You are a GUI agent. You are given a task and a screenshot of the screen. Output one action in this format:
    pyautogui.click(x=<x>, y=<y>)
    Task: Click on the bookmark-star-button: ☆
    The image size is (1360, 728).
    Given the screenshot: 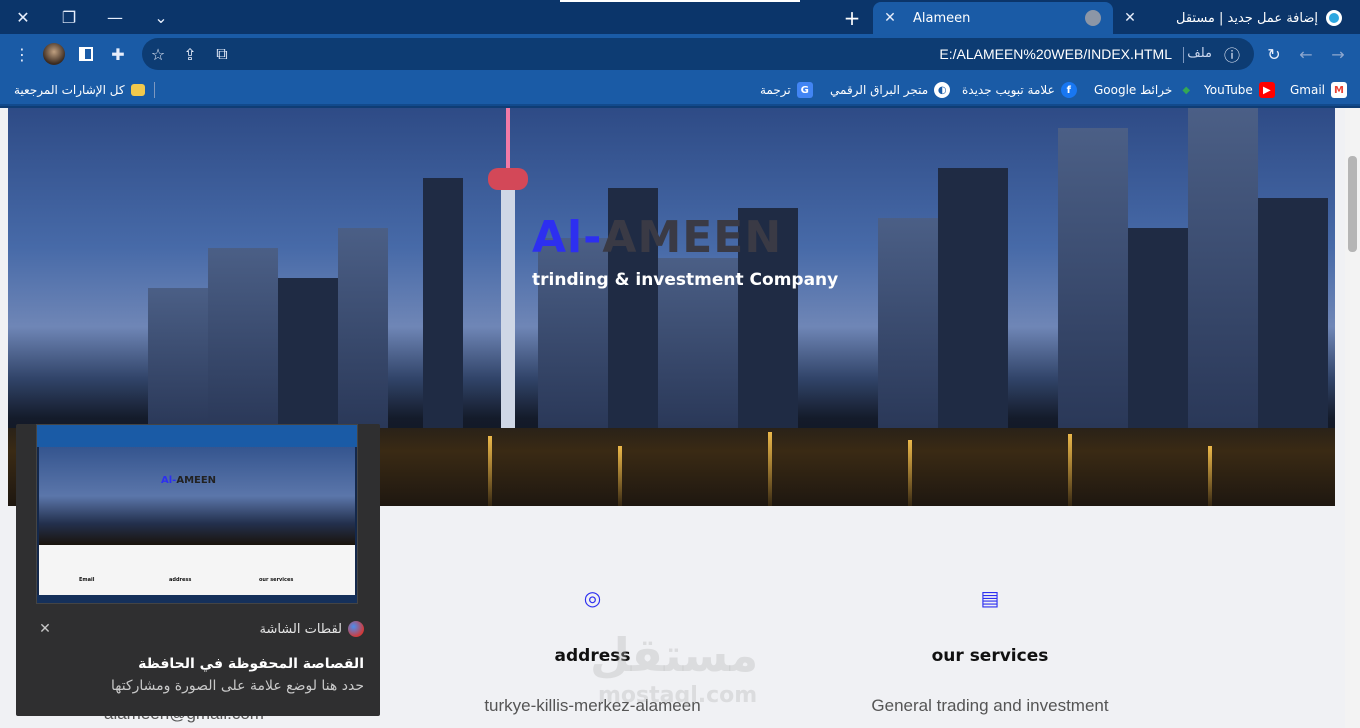 What is the action you would take?
    pyautogui.click(x=158, y=54)
    